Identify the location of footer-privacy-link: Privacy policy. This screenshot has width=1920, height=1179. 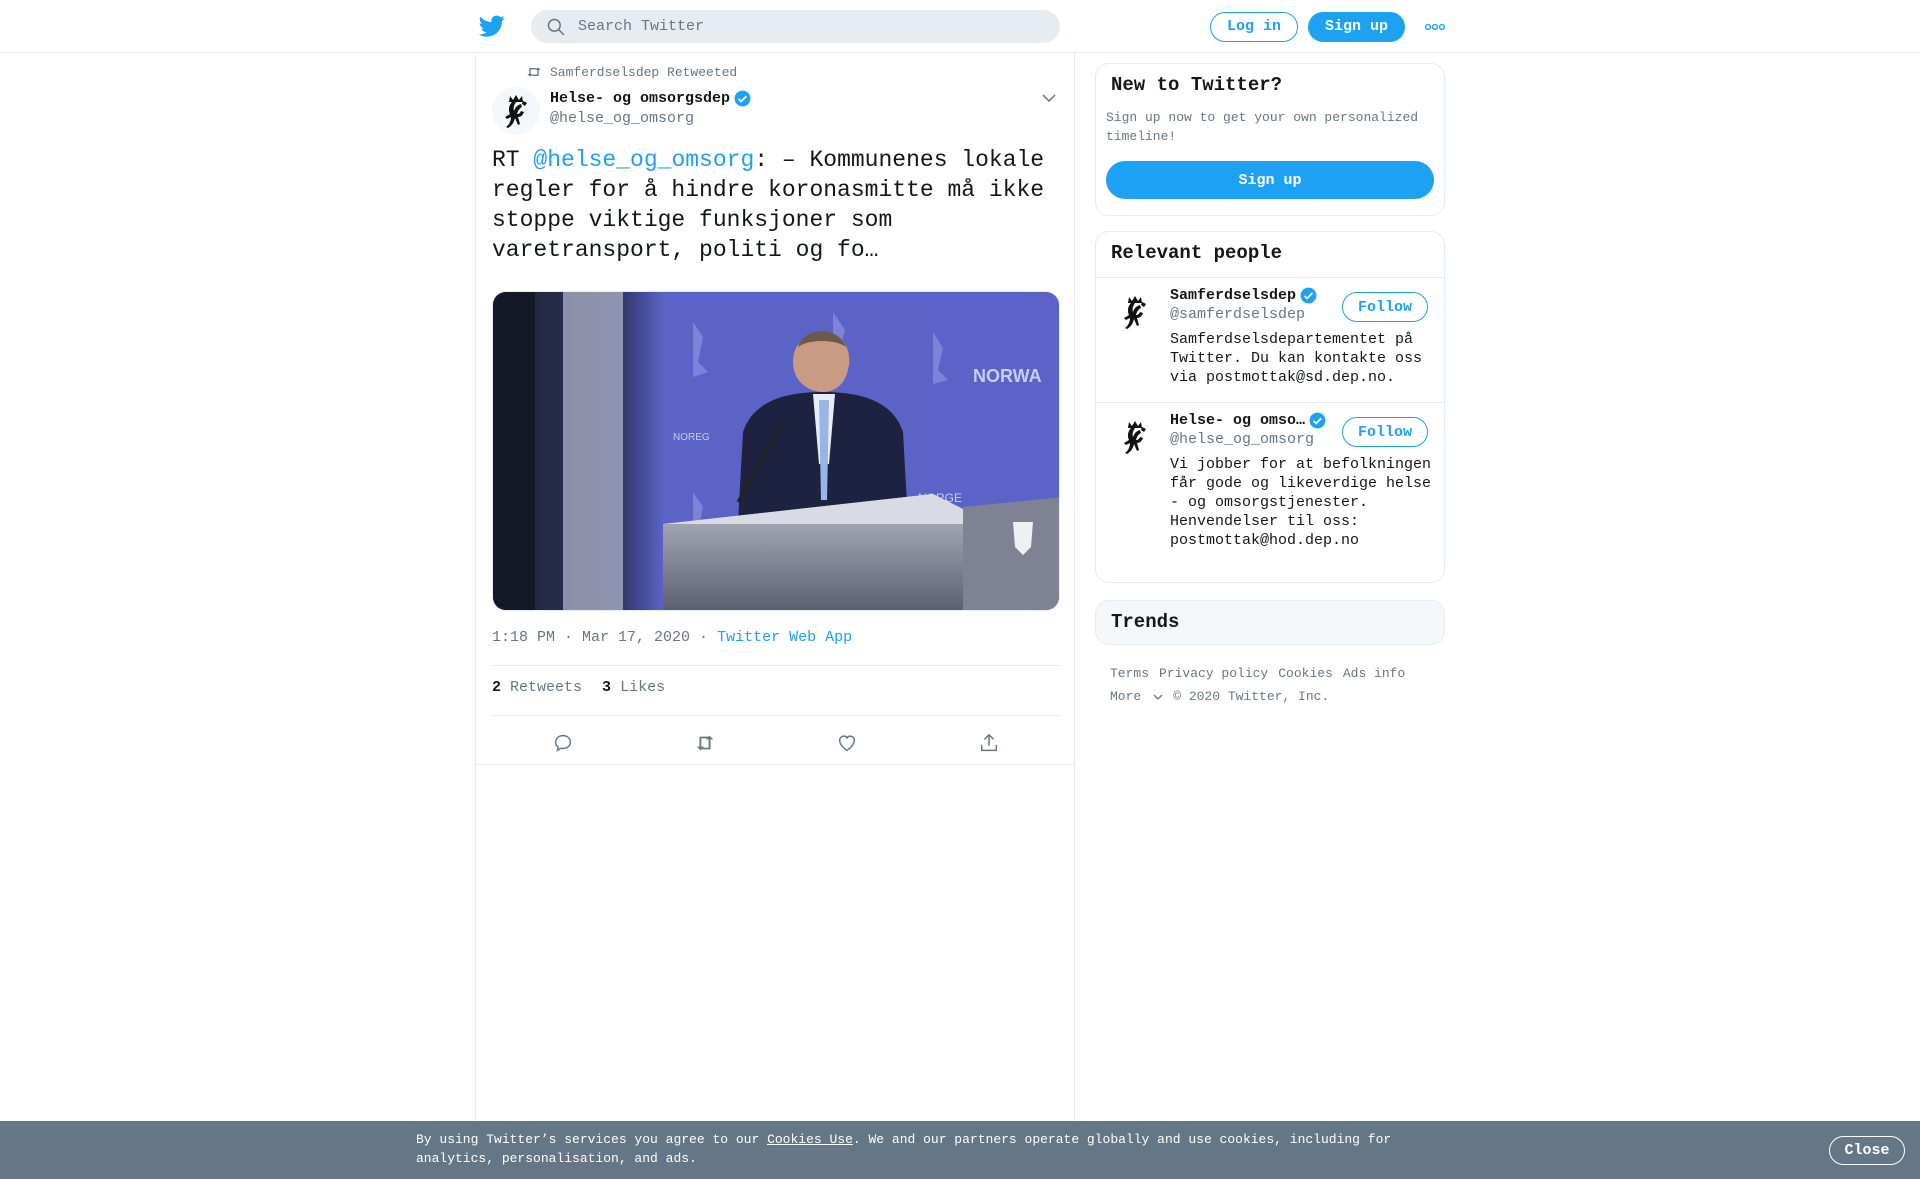
(1213, 673).